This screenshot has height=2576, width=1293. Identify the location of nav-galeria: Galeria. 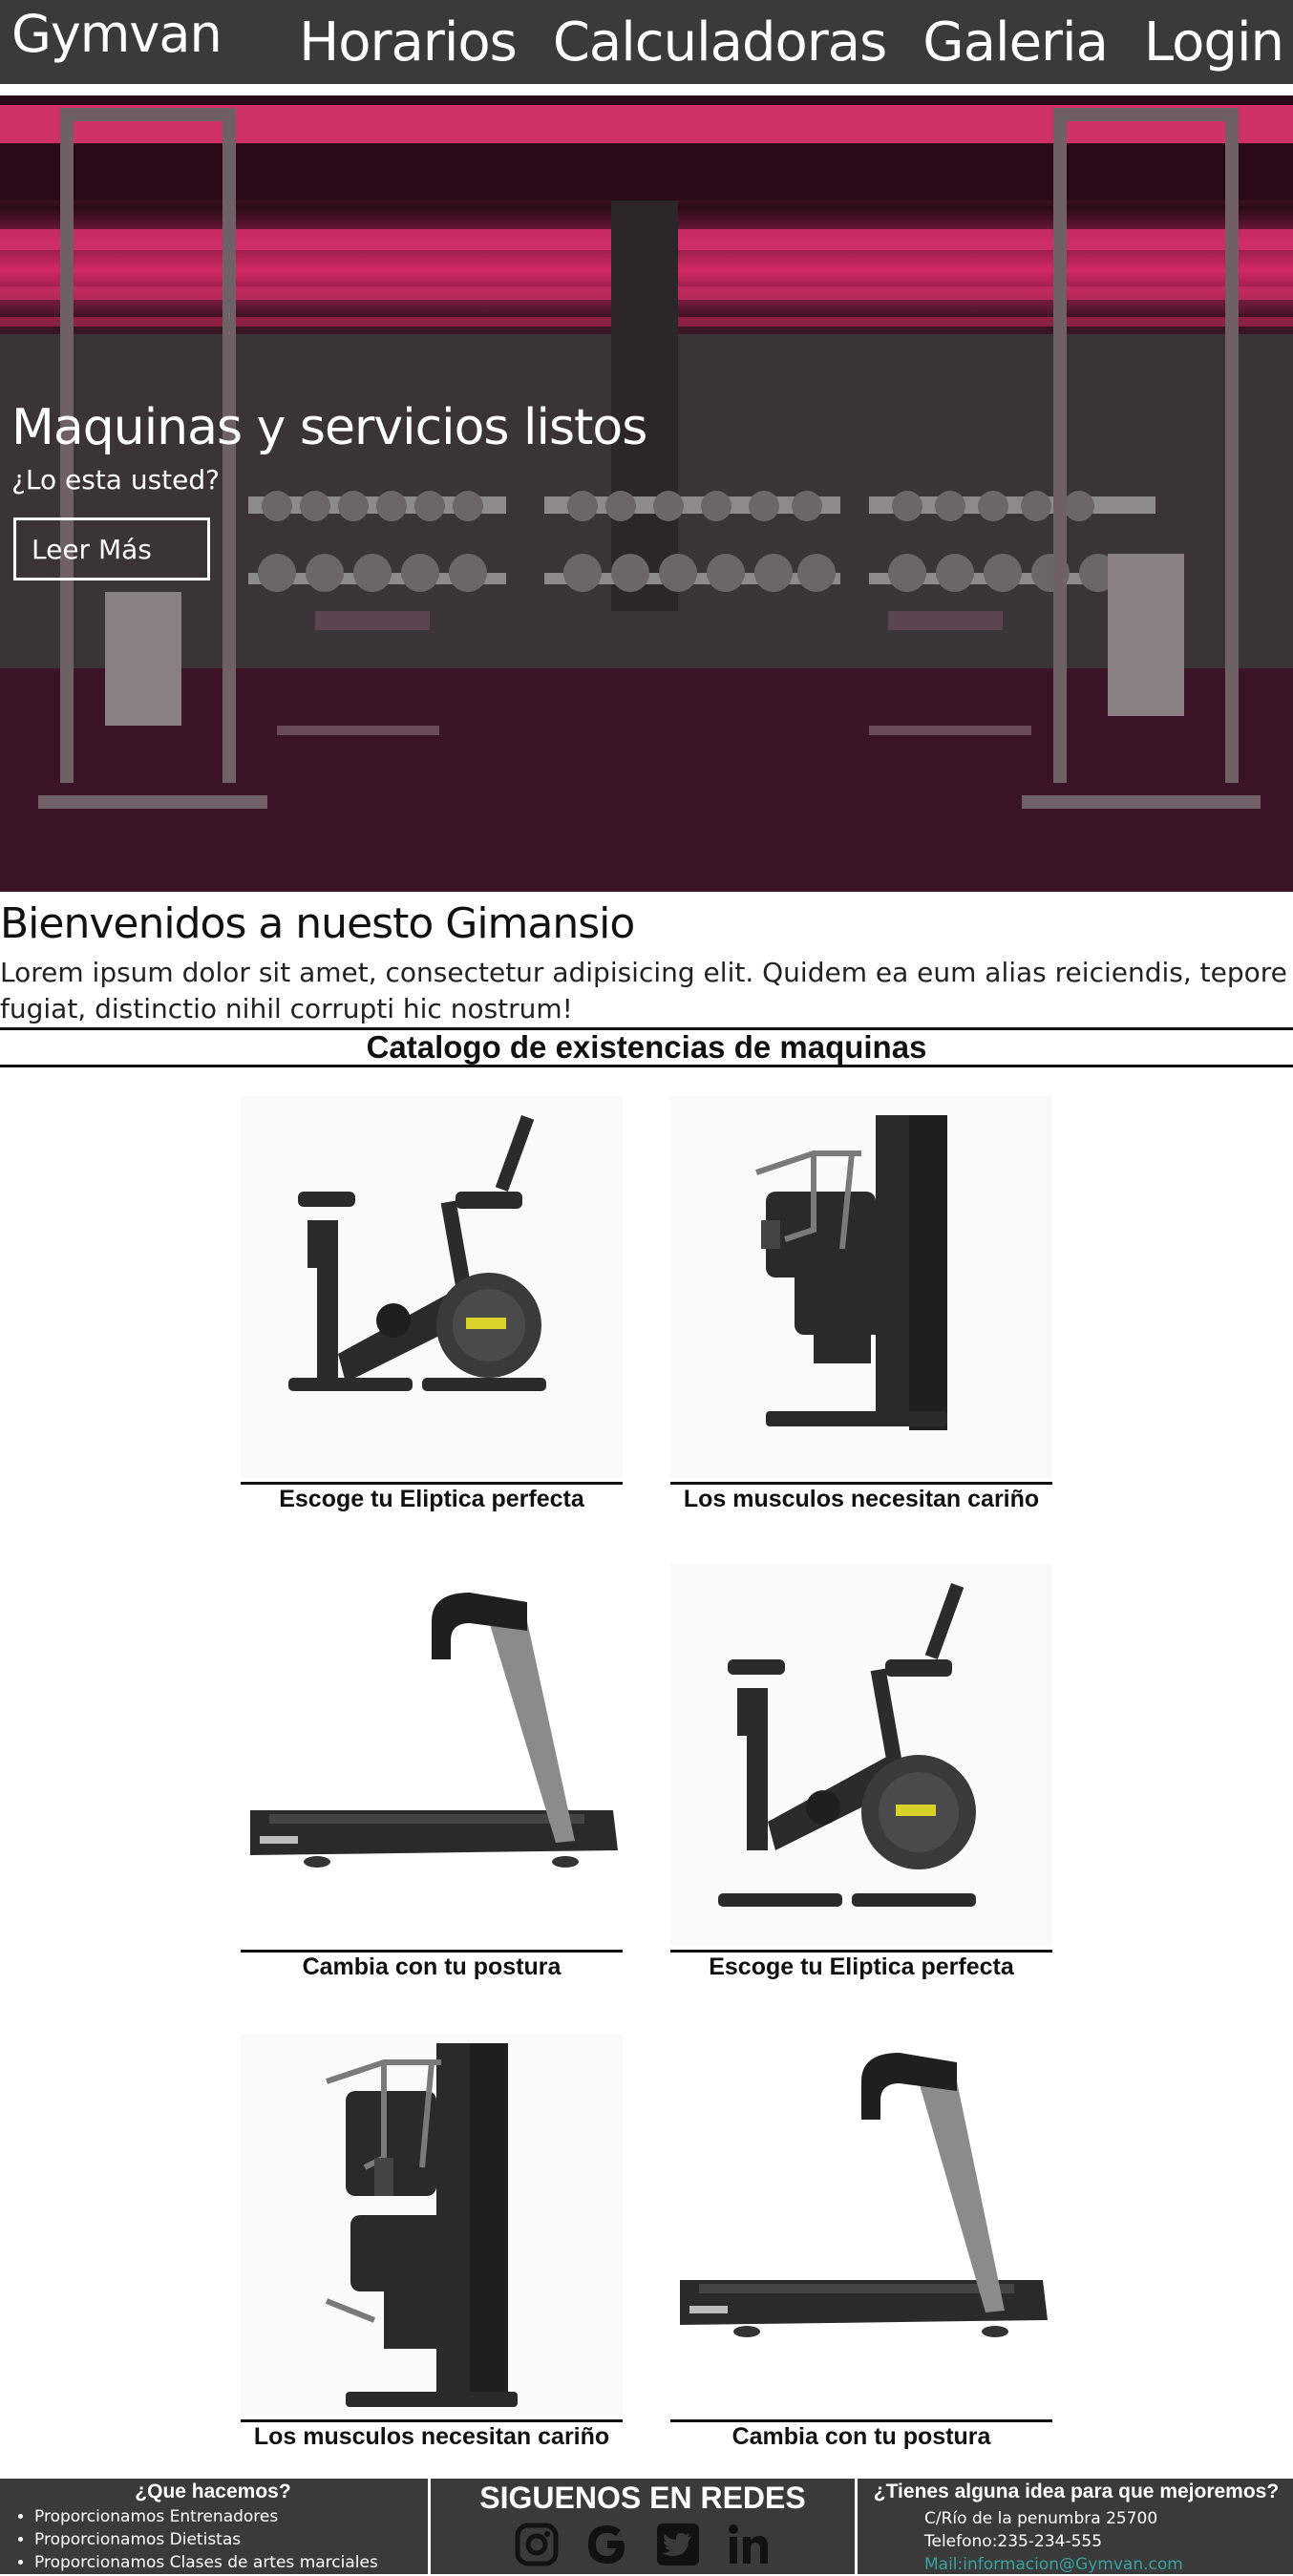
(1015, 43).